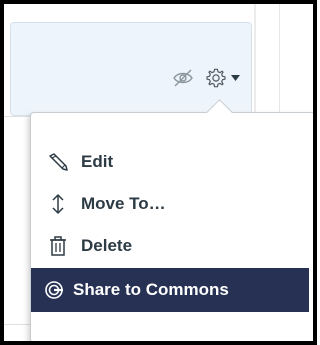 This screenshot has height=345, width=320. I want to click on menu-item-delete: Delete, so click(169, 246).